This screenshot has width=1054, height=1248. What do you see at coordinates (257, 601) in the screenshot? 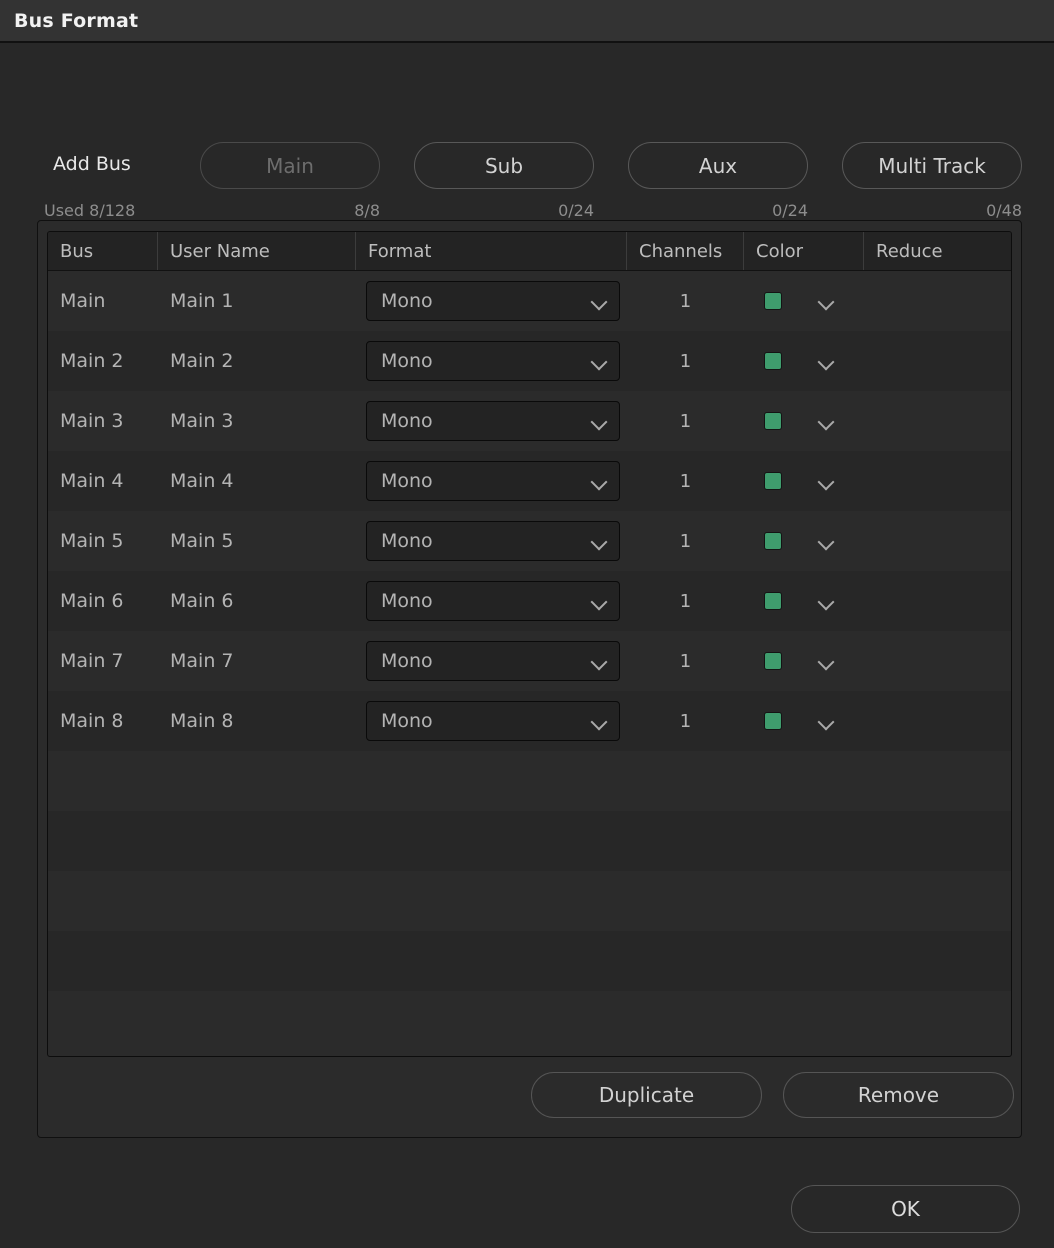
I see `cell-user-name: Main 6` at bounding box center [257, 601].